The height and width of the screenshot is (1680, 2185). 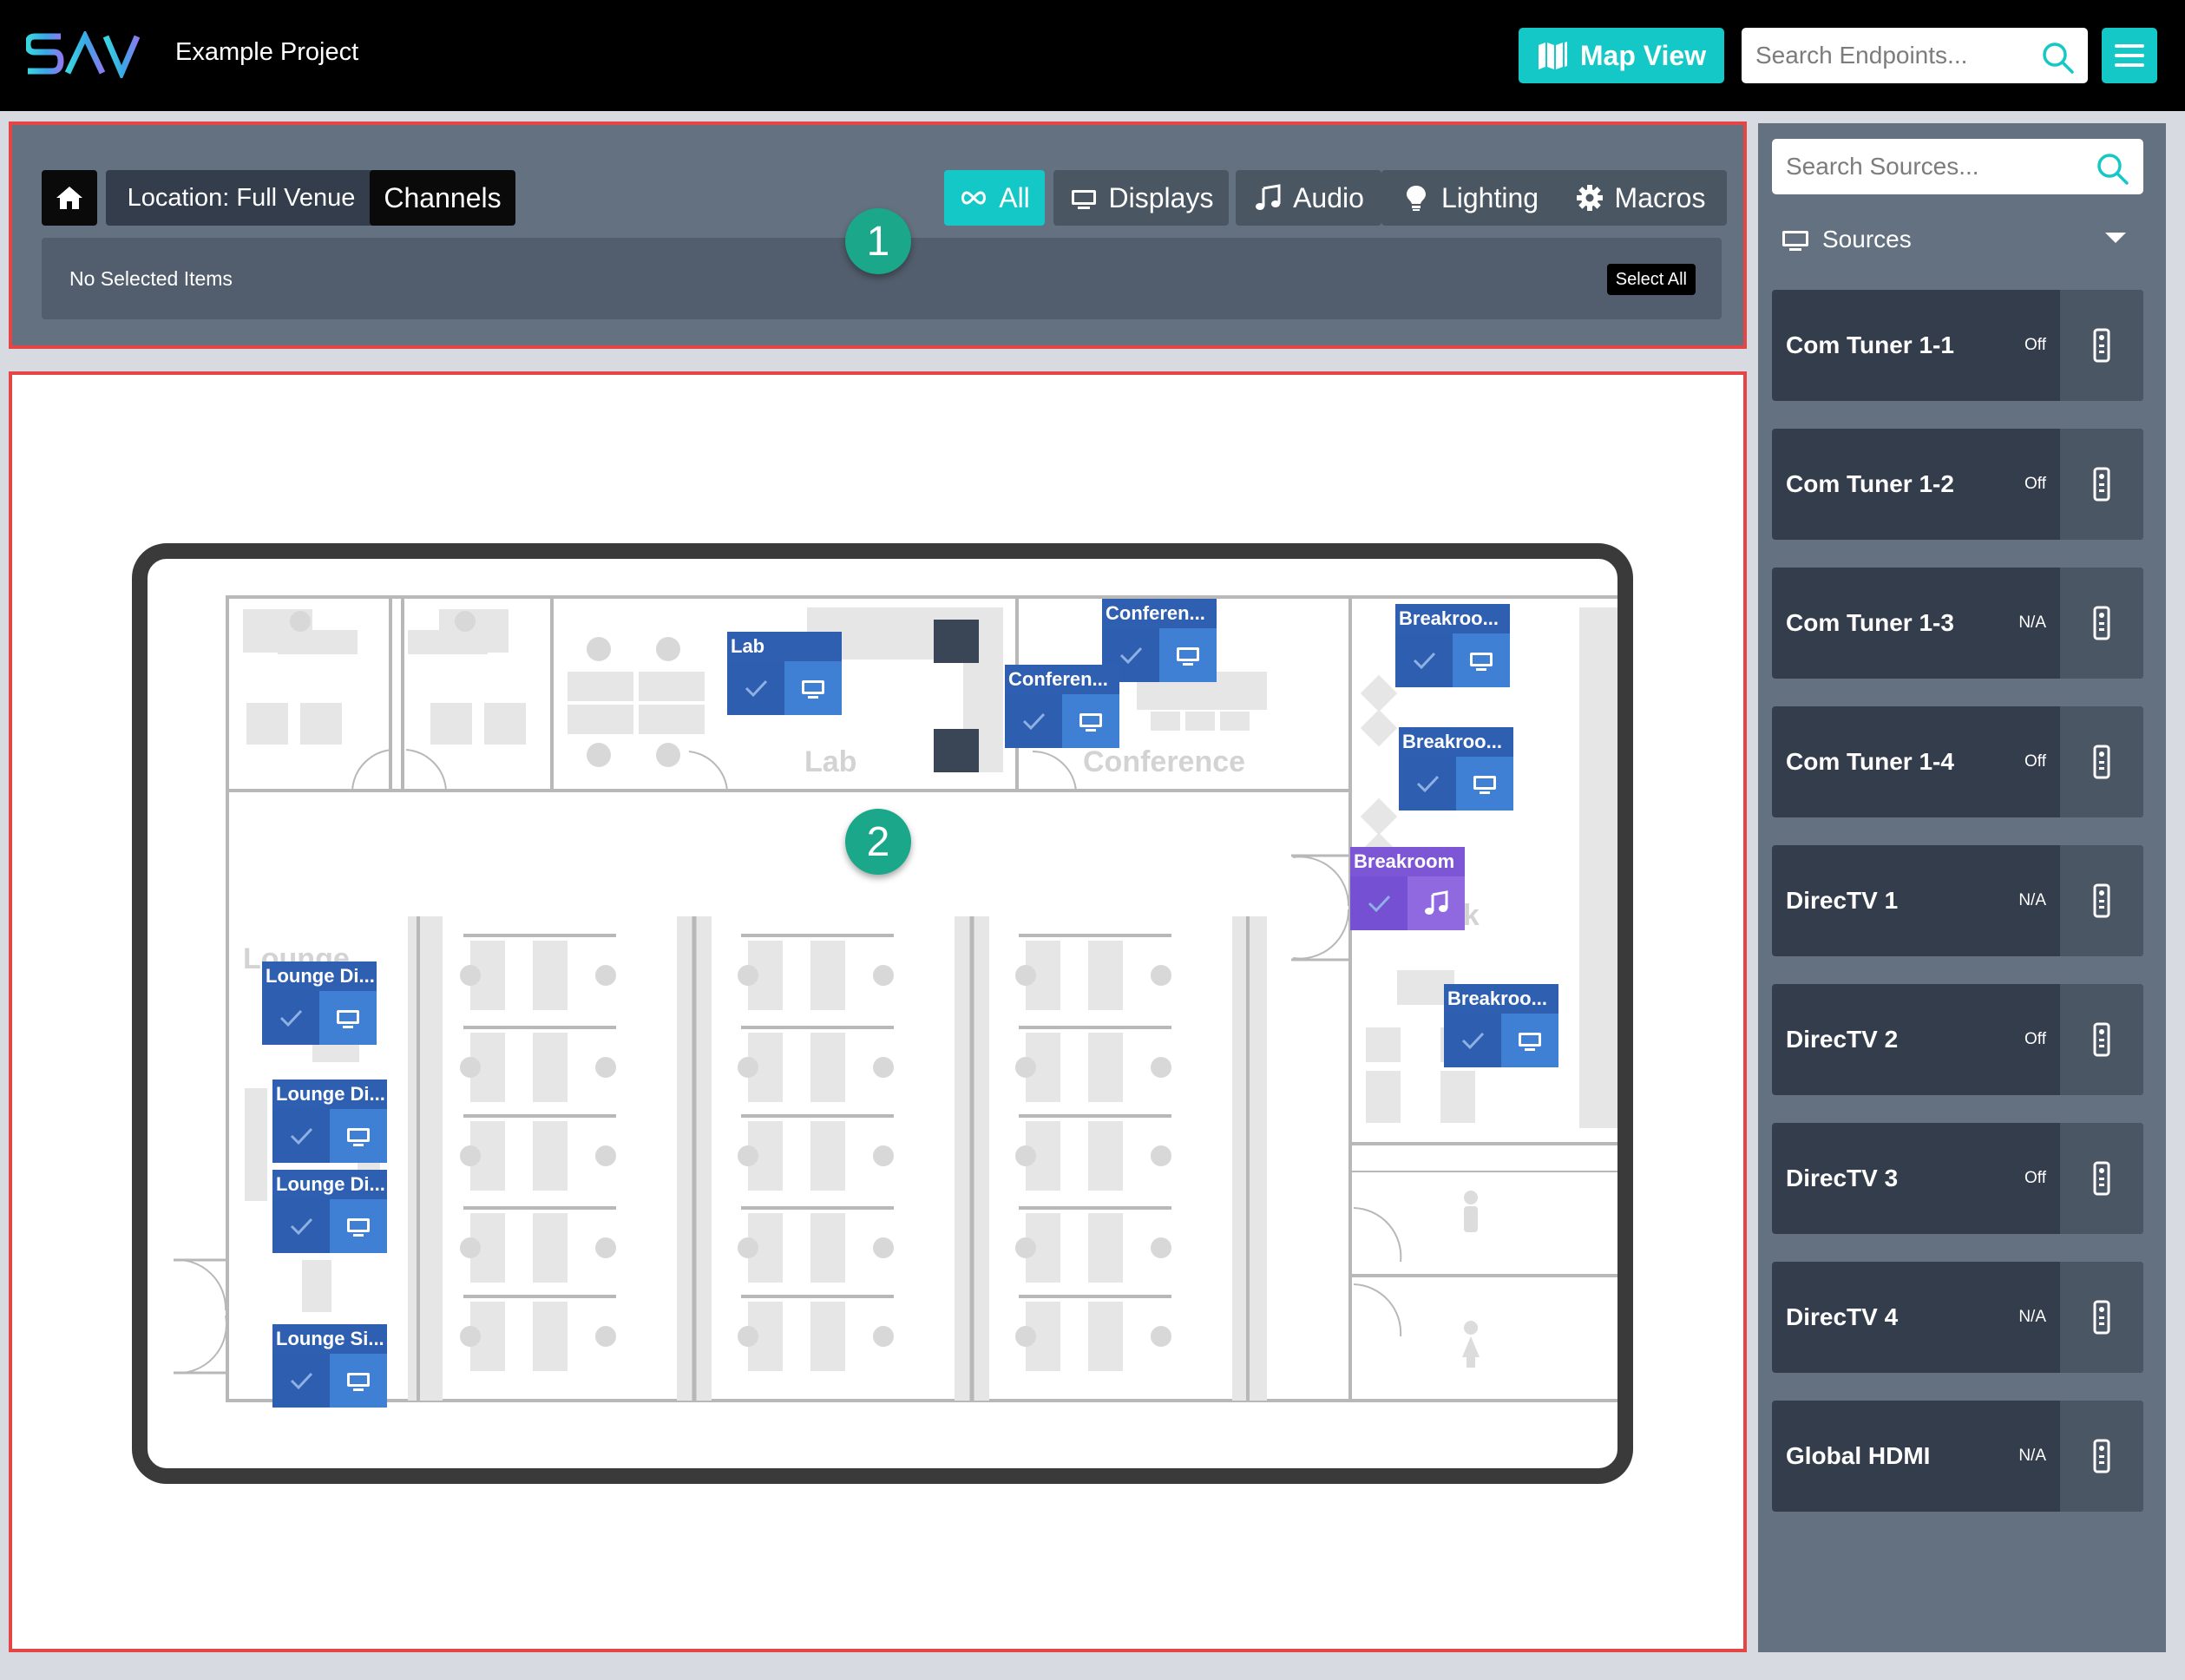 I want to click on endpoint-tile: Lab, so click(x=784, y=673).